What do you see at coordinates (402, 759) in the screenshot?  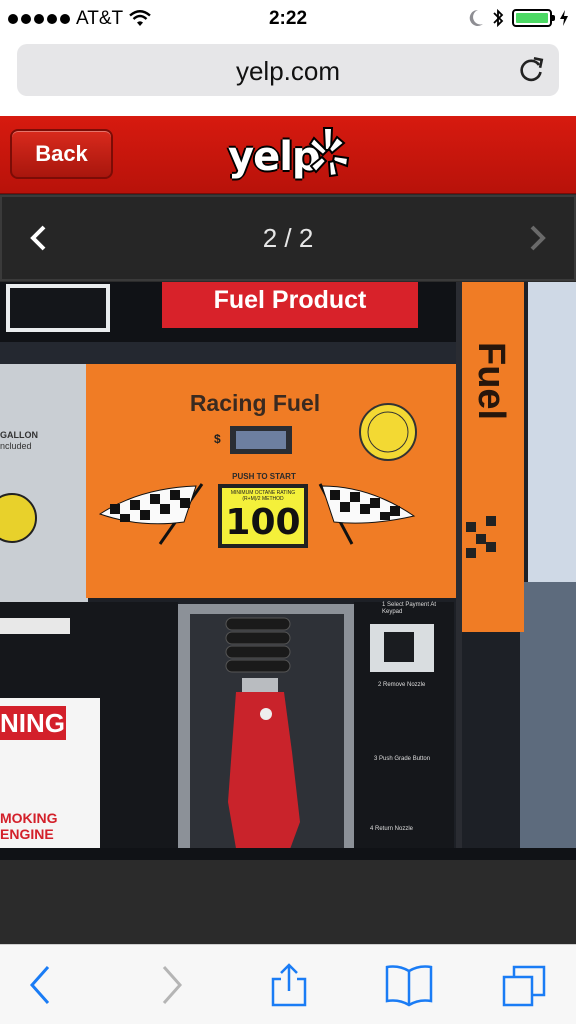 I see `pump-step-3: 3 Push Grade Button` at bounding box center [402, 759].